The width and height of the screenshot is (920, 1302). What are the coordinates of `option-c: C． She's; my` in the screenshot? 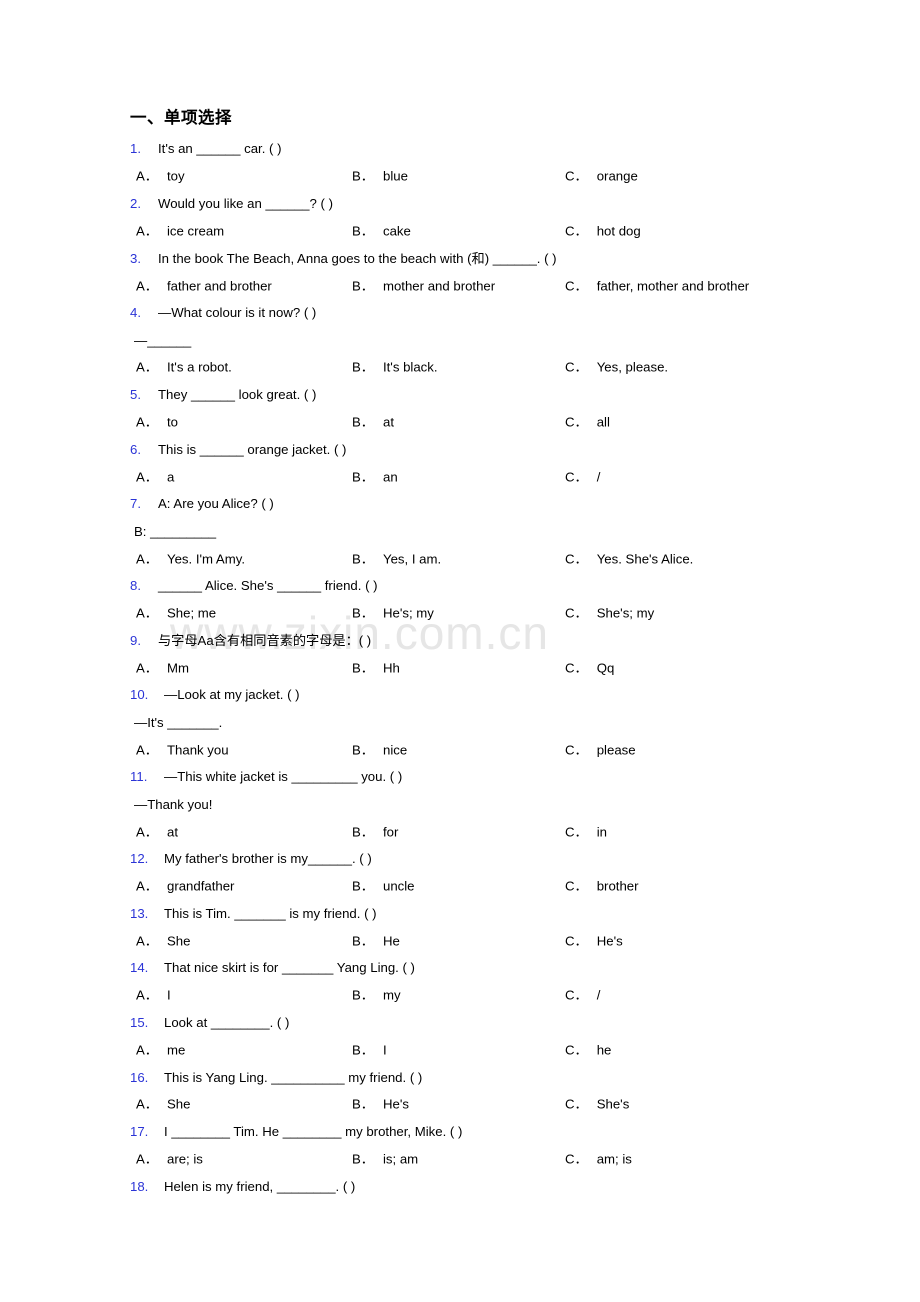 It's located at (609, 613).